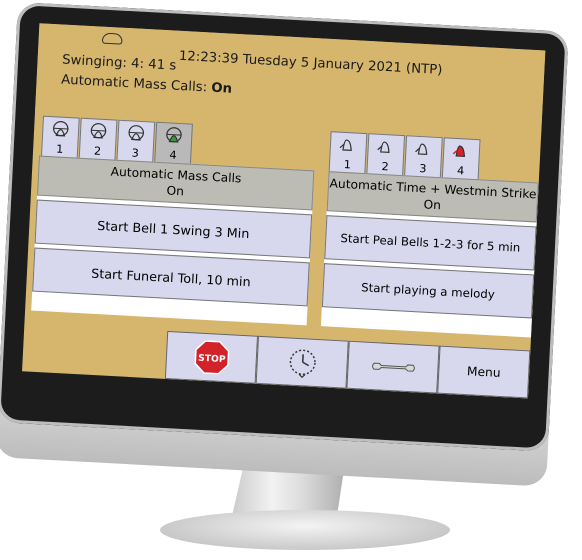  Describe the element at coordinates (305, 530) in the screenshot. I see `monitor-stand-base` at that location.